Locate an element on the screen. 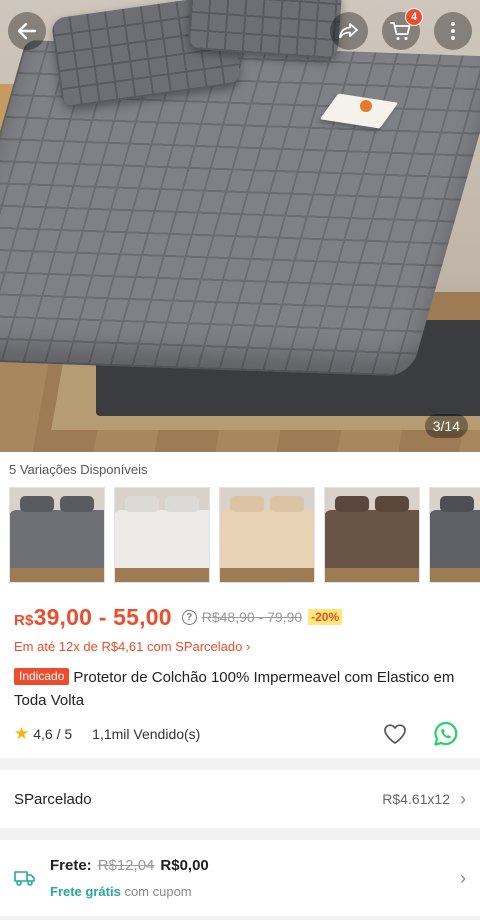 The image size is (480, 920). price-range: R$39,00 - 55,00 is located at coordinates (93, 617).